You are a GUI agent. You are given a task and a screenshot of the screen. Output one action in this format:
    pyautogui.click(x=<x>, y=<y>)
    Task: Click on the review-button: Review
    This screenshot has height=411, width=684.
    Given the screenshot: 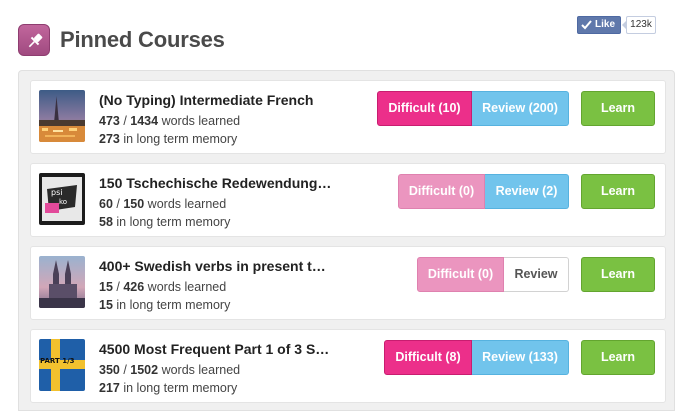 What is the action you would take?
    pyautogui.click(x=536, y=274)
    